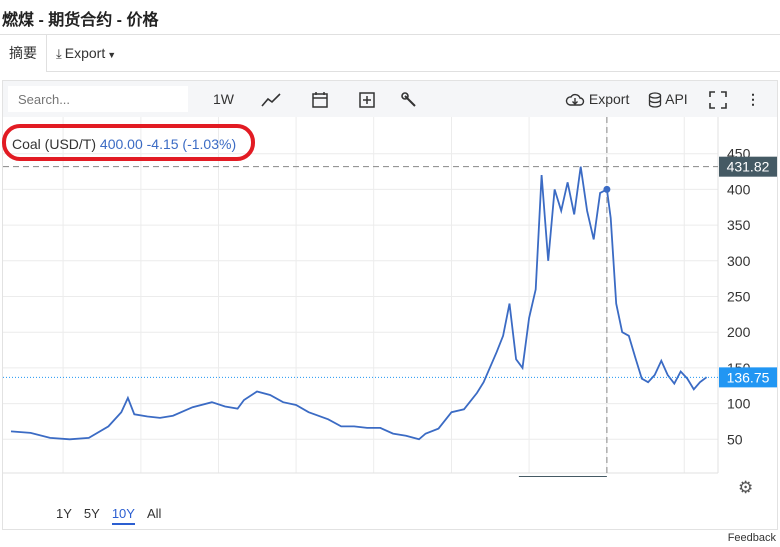  Describe the element at coordinates (609, 99) in the screenshot. I see `chart-export-label: Export` at that location.